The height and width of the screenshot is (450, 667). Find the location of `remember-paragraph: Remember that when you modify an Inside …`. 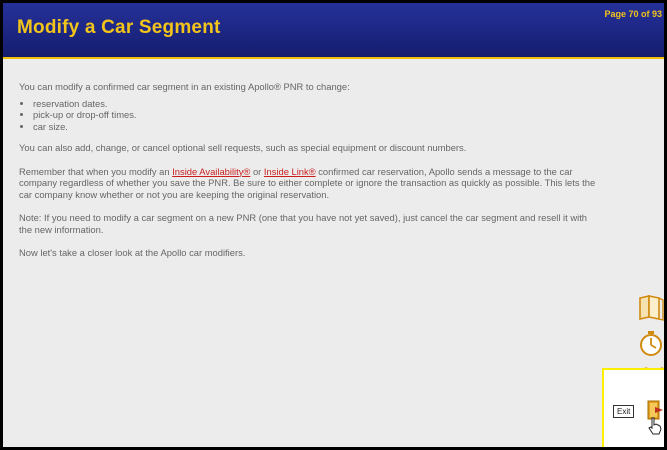

remember-paragraph: Remember that when you modify an Inside … is located at coordinates (309, 183).